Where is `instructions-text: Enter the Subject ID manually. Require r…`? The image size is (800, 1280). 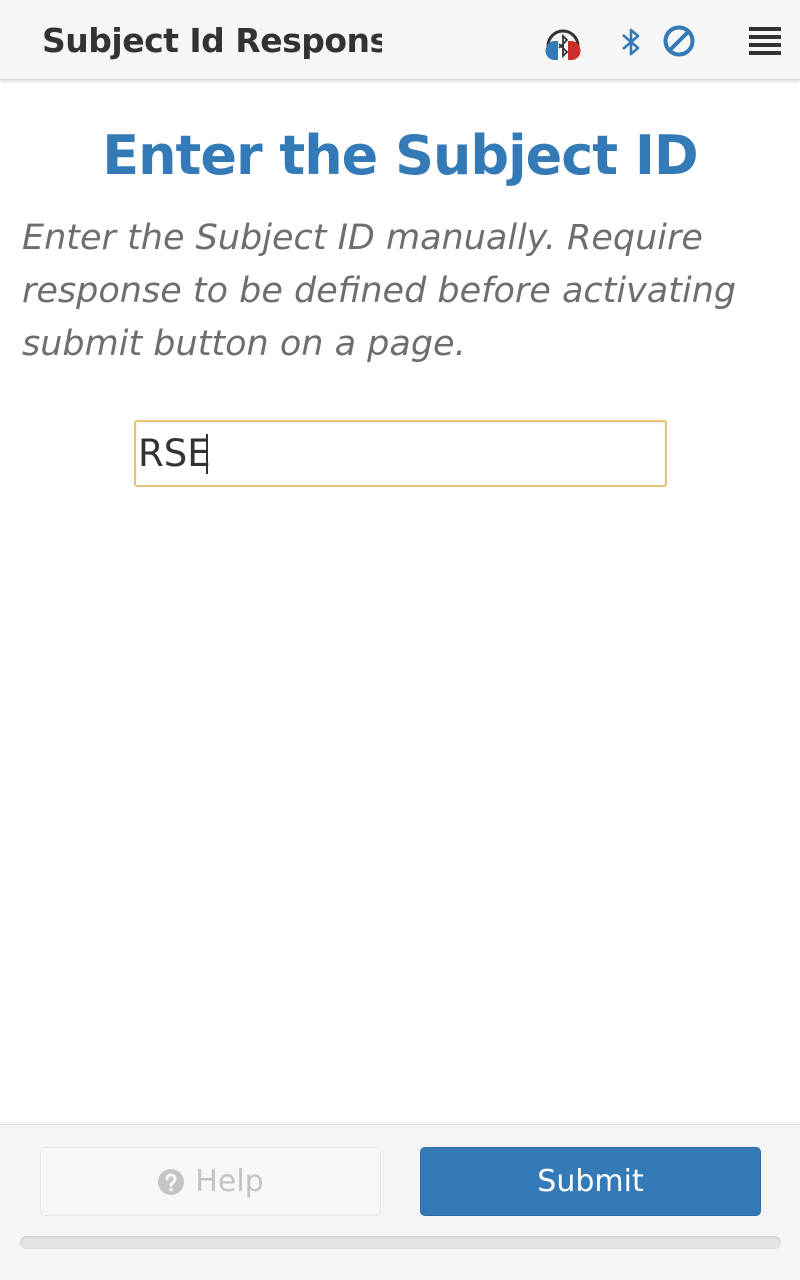
instructions-text: Enter the Subject ID manually. Require r… is located at coordinates (379, 291).